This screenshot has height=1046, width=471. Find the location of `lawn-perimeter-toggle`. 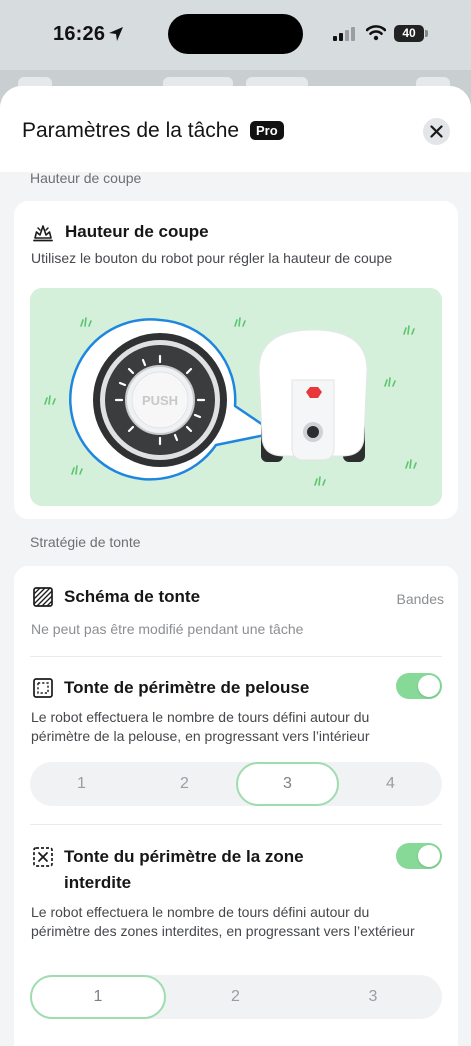

lawn-perimeter-toggle is located at coordinates (419, 686).